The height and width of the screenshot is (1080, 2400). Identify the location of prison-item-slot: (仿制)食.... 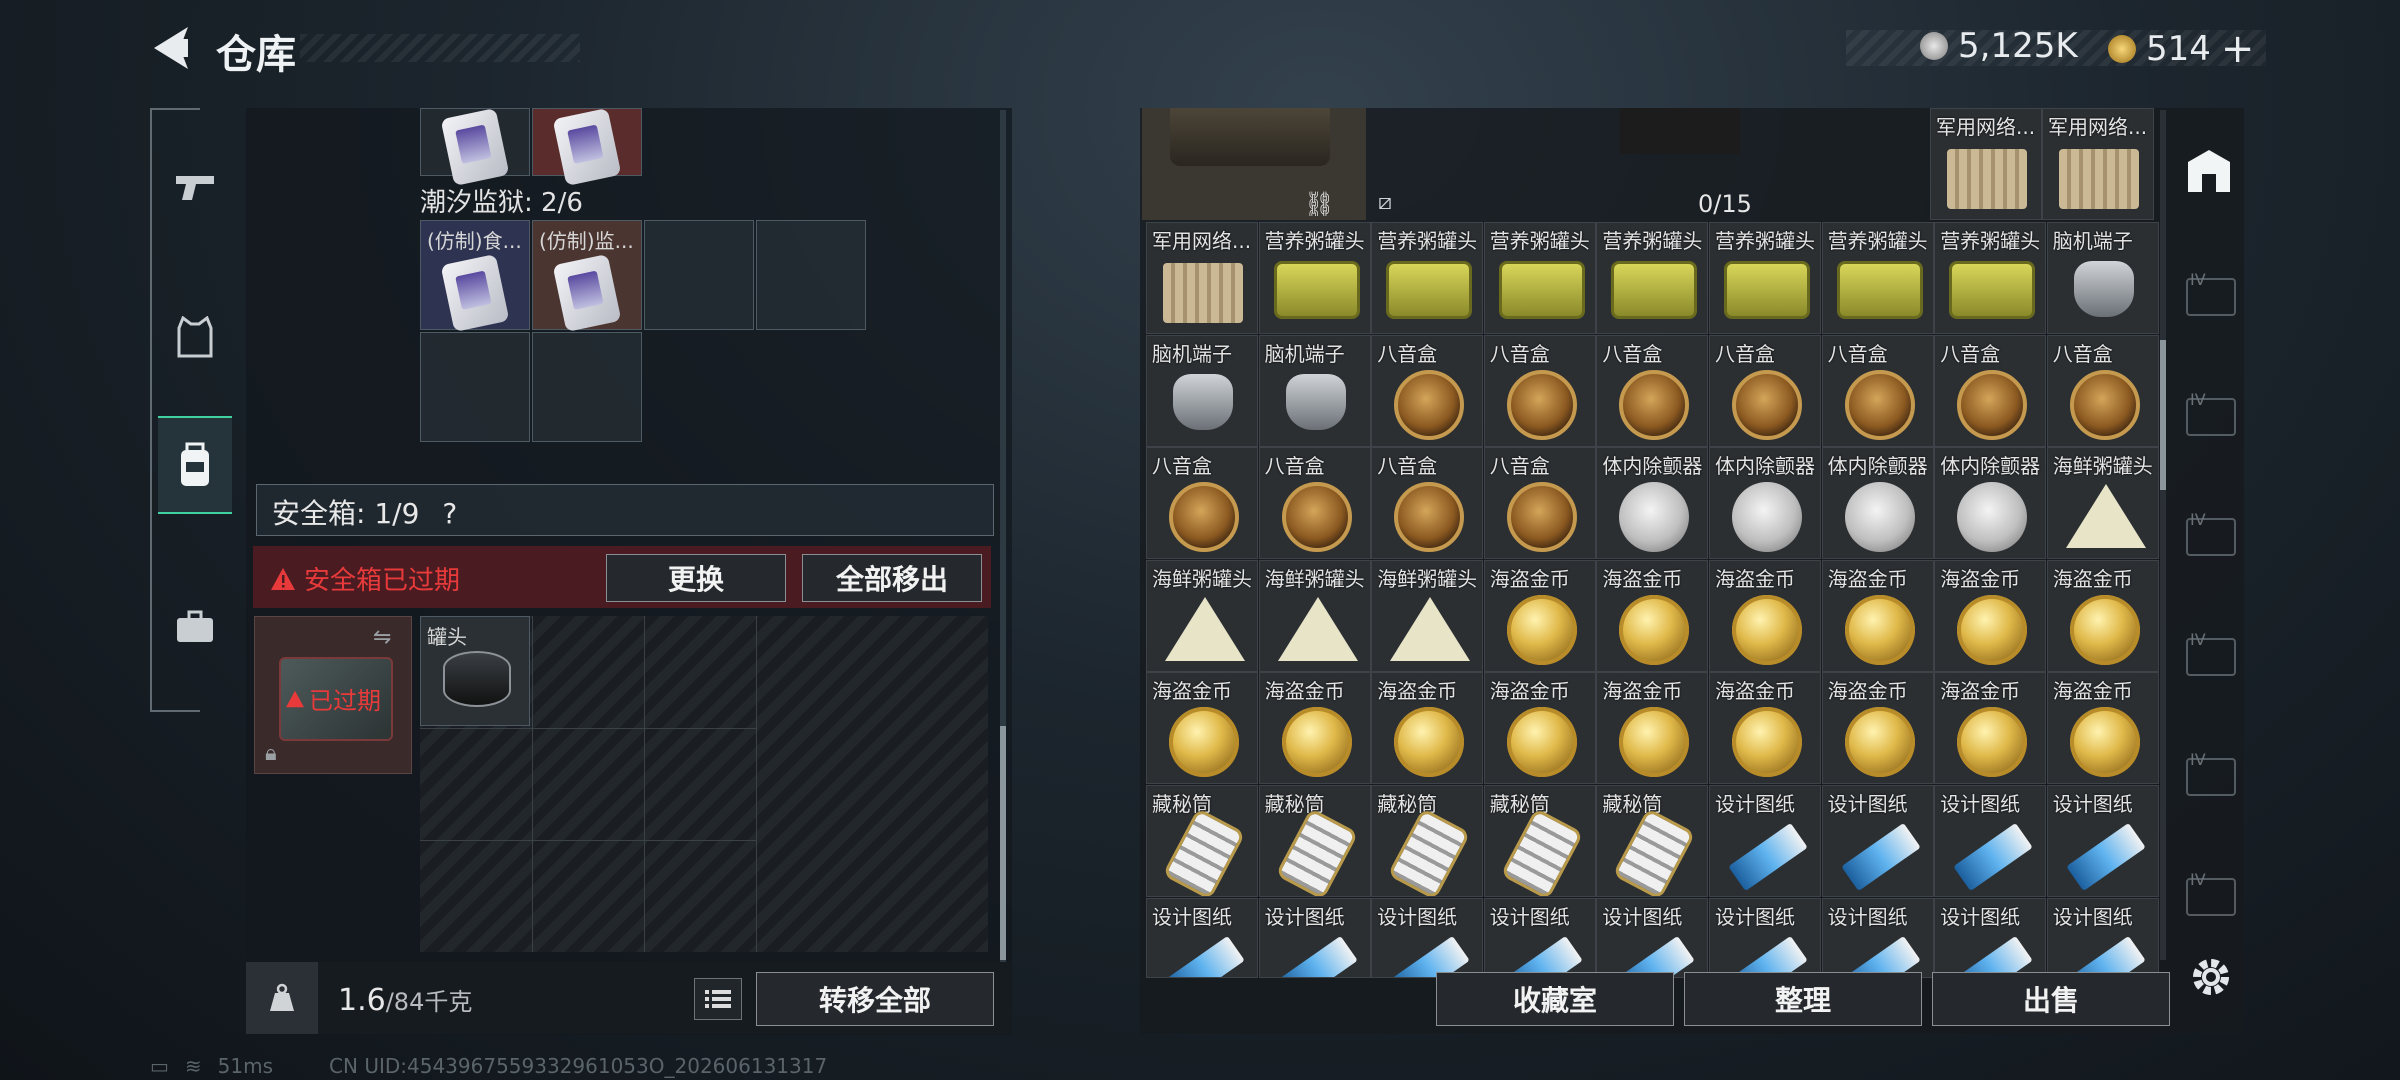
(475, 276).